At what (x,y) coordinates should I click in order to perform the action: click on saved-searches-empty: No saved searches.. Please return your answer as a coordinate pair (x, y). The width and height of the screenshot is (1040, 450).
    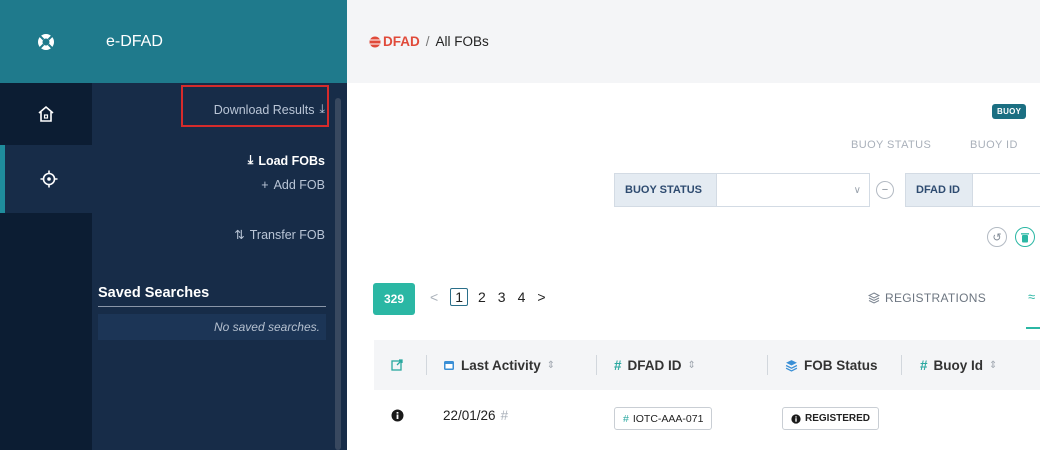
    Looking at the image, I should click on (212, 327).